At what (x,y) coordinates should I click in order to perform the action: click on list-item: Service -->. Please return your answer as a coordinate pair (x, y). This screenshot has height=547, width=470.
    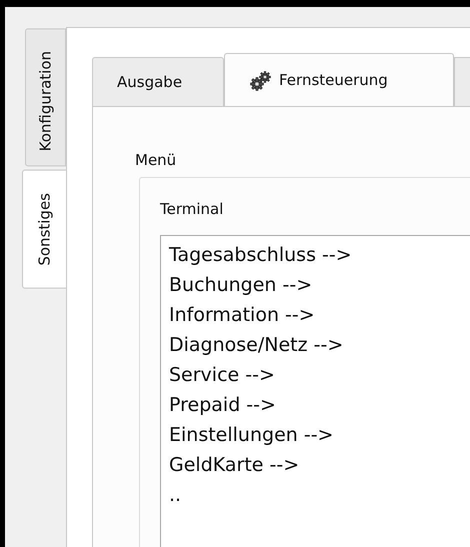
    Looking at the image, I should click on (222, 375).